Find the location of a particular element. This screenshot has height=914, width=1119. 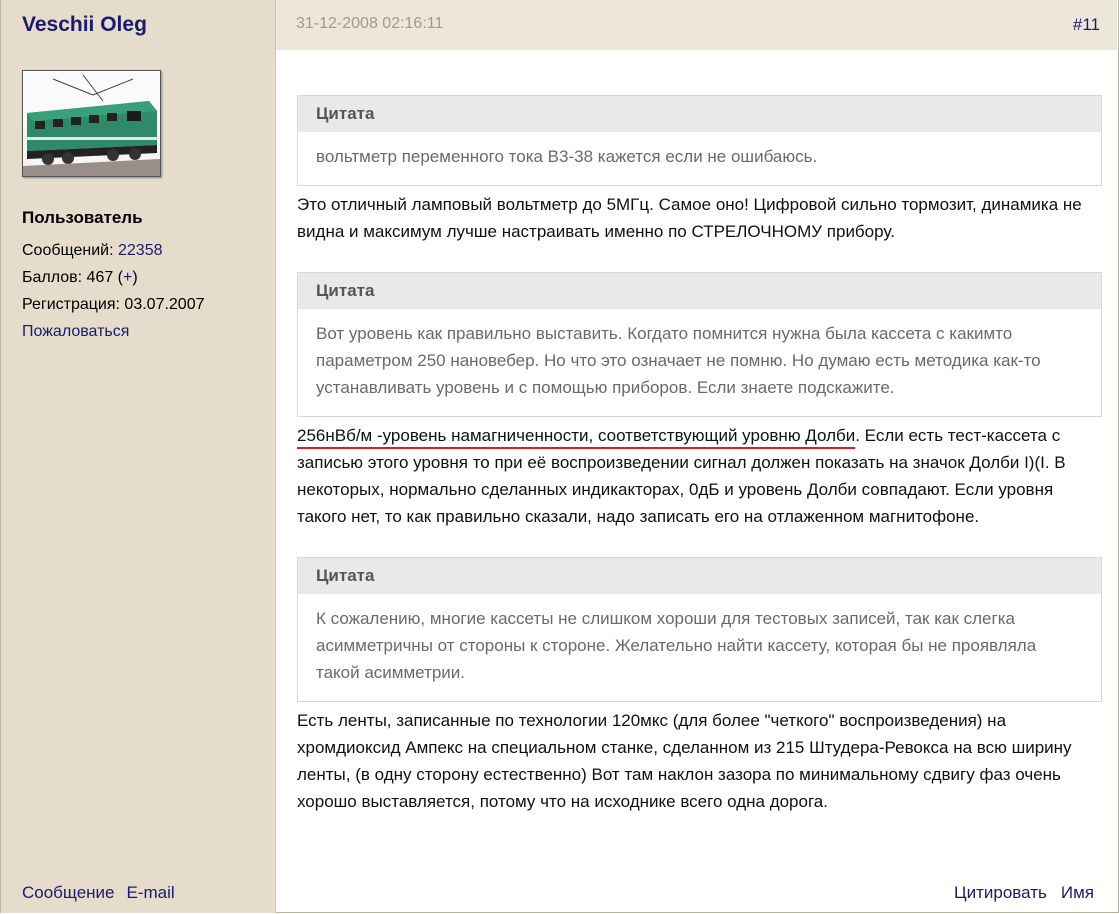

author-name: Veschii Oleg is located at coordinates (84, 25).